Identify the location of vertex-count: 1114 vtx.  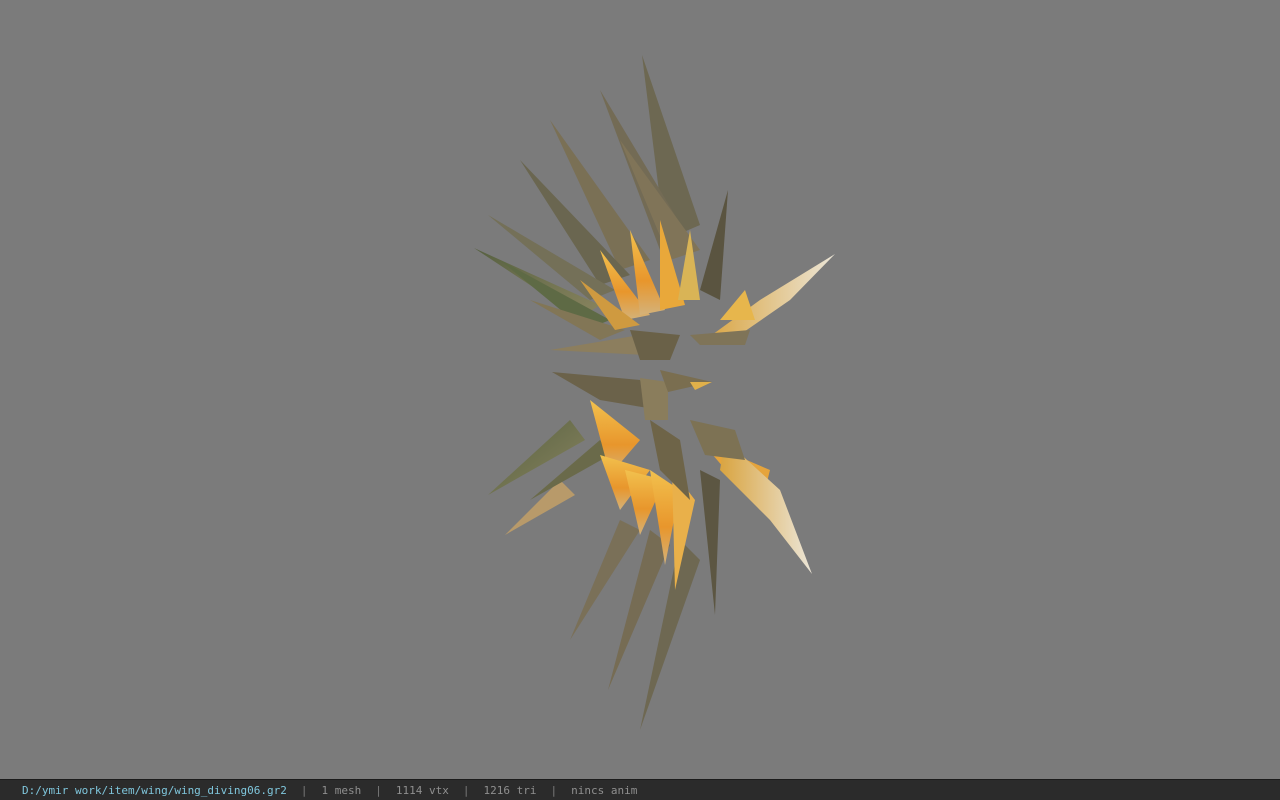
(422, 790).